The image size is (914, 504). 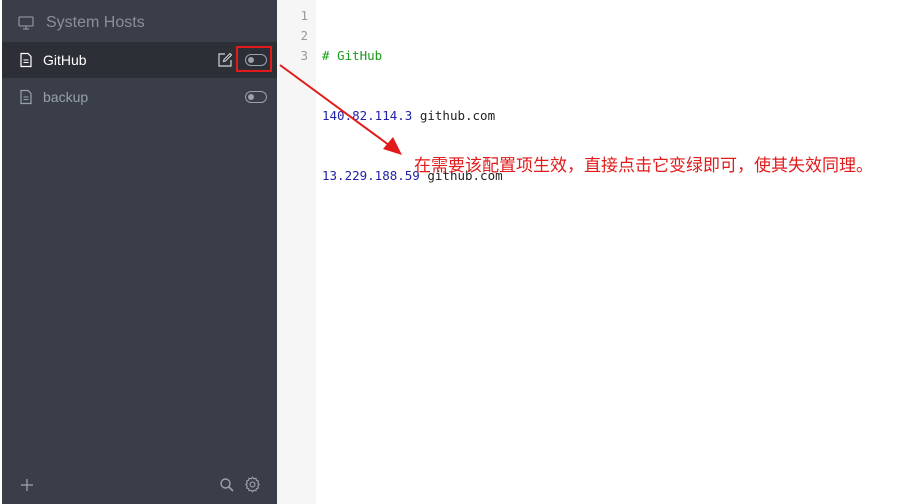 I want to click on line-number: 2, so click(x=304, y=35).